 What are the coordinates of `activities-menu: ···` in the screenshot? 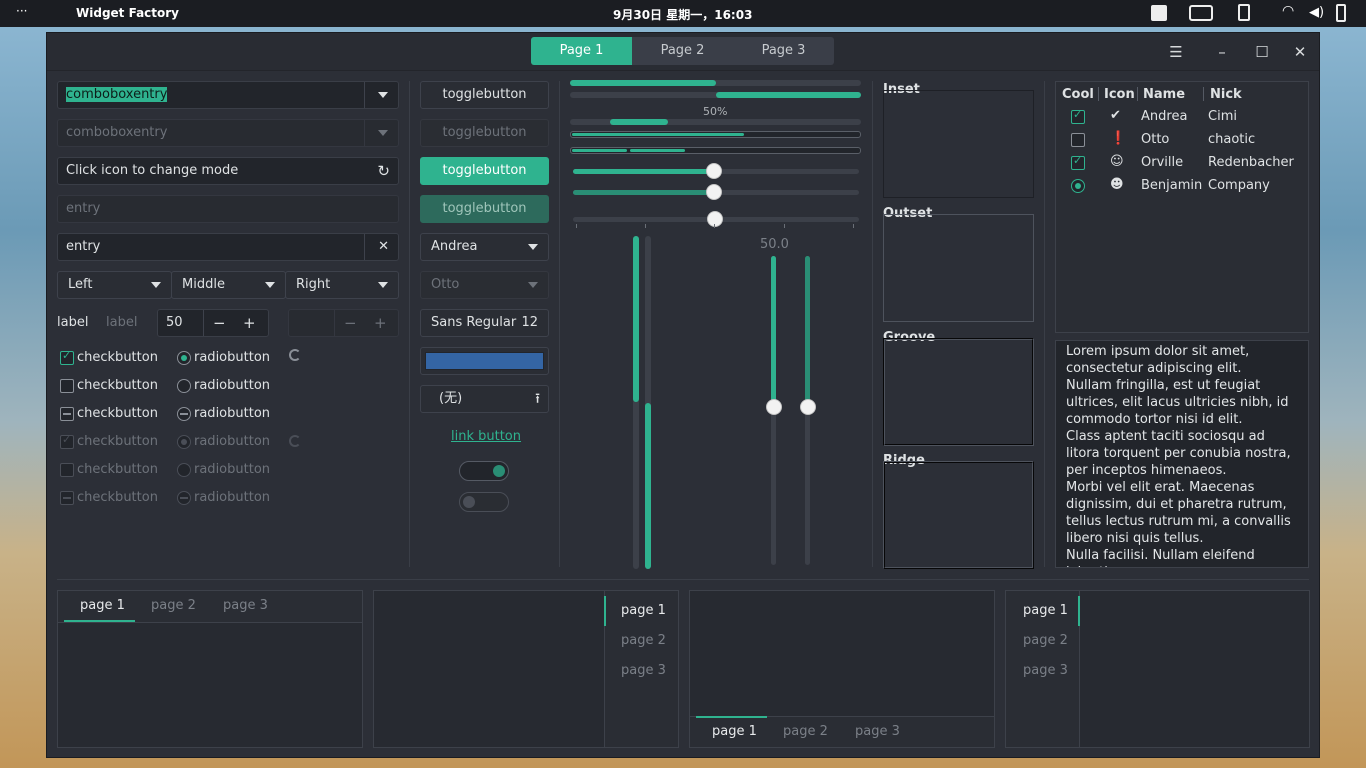 It's located at (21, 11).